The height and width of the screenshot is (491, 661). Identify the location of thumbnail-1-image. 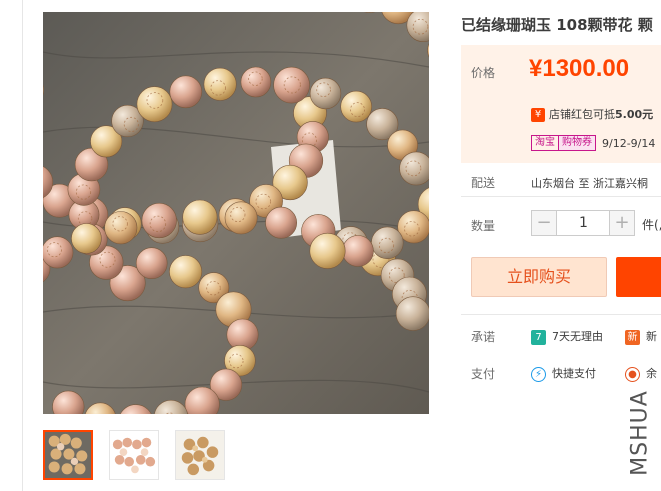
(68, 455).